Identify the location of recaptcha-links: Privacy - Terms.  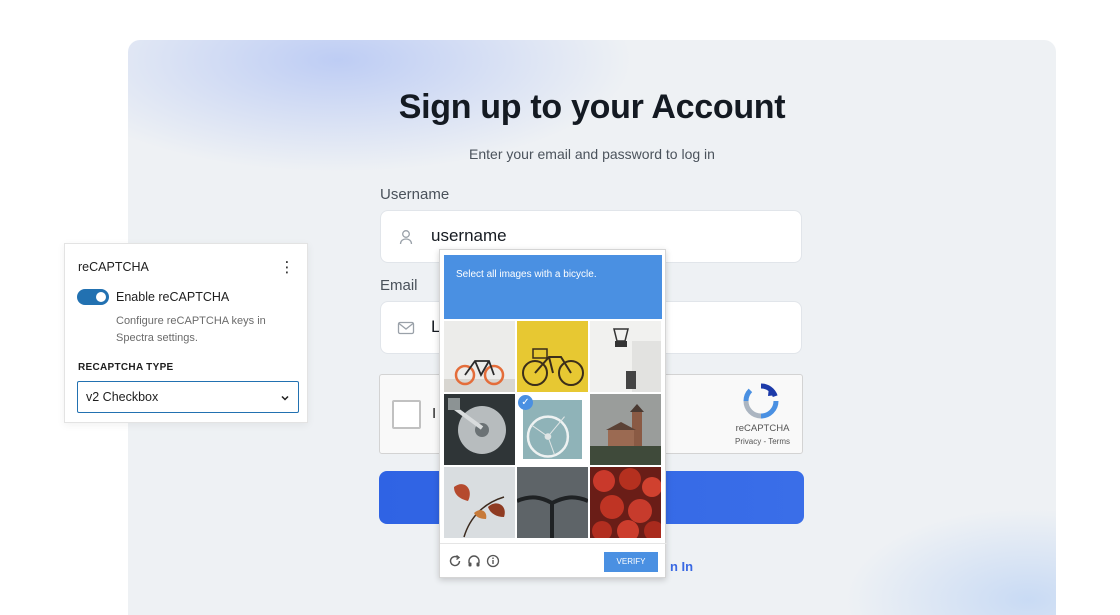
(762, 441).